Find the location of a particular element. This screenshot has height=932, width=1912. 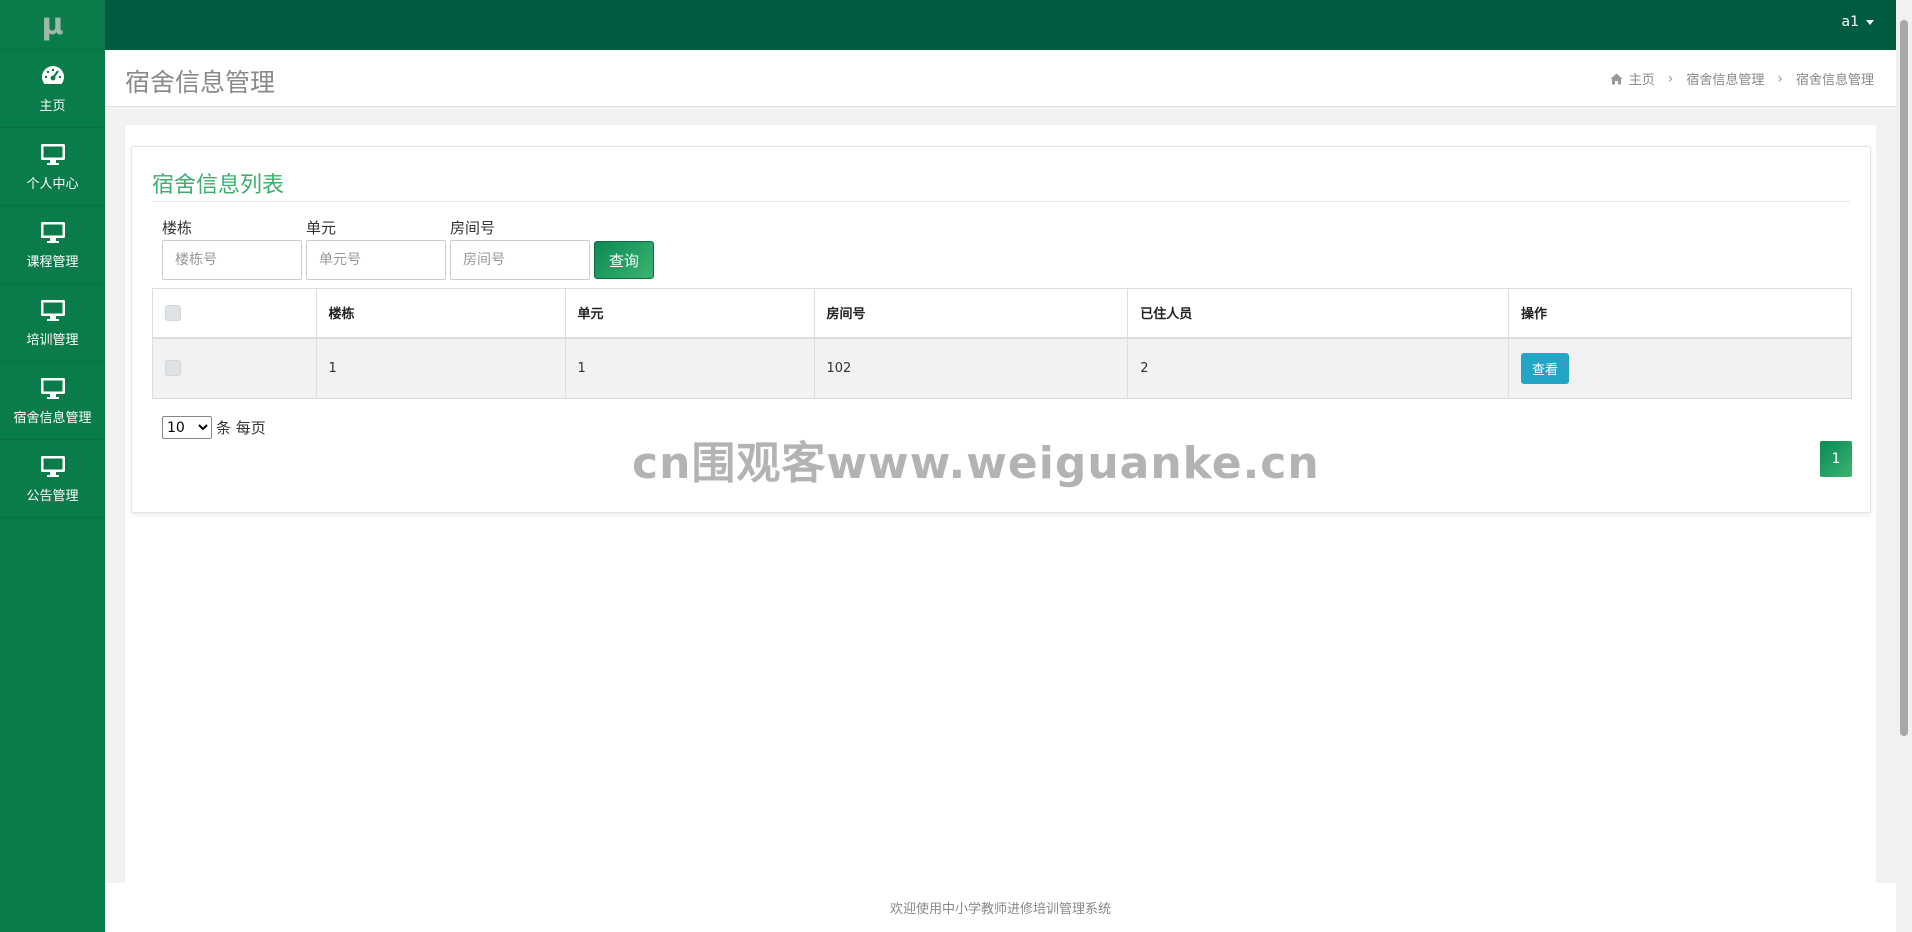

row-select-cell is located at coordinates (234, 368).